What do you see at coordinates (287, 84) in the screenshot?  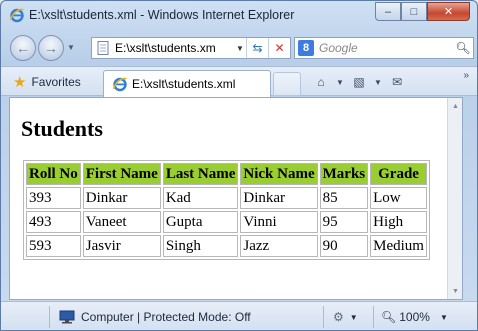 I see `new-tab-button` at bounding box center [287, 84].